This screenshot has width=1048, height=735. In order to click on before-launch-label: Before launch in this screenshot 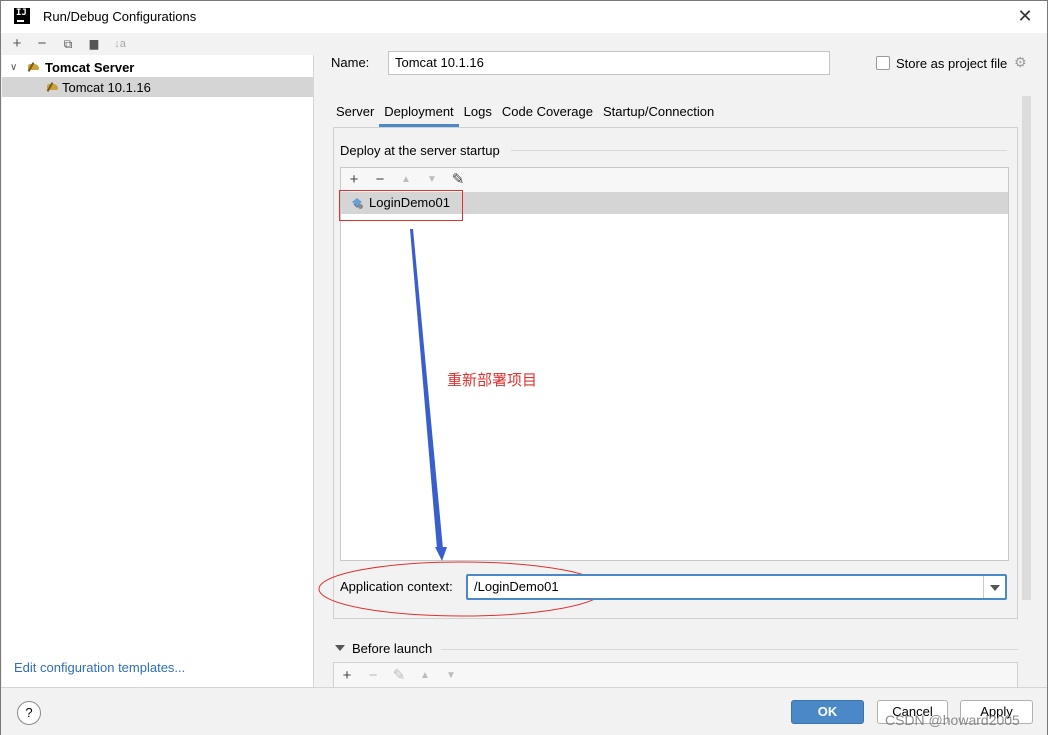, I will do `click(392, 648)`.